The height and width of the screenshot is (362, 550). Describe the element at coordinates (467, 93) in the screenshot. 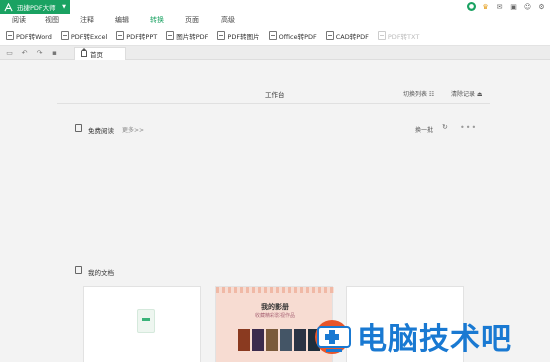

I see `clear-history-button: 清除记录 ⏏` at that location.